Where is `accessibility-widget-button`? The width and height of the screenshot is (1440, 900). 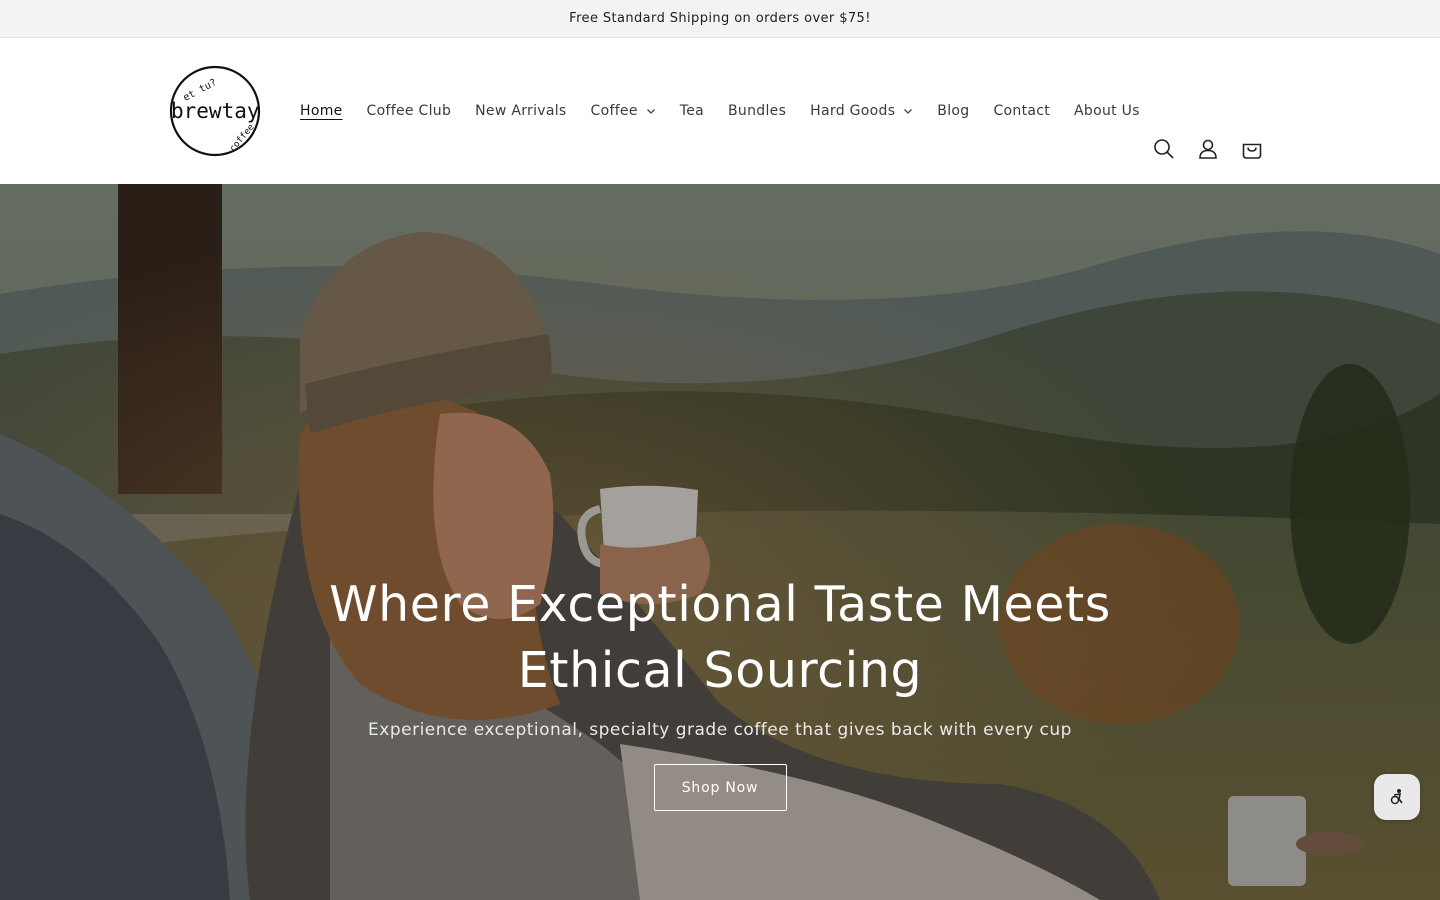
accessibility-widget-button is located at coordinates (1397, 797).